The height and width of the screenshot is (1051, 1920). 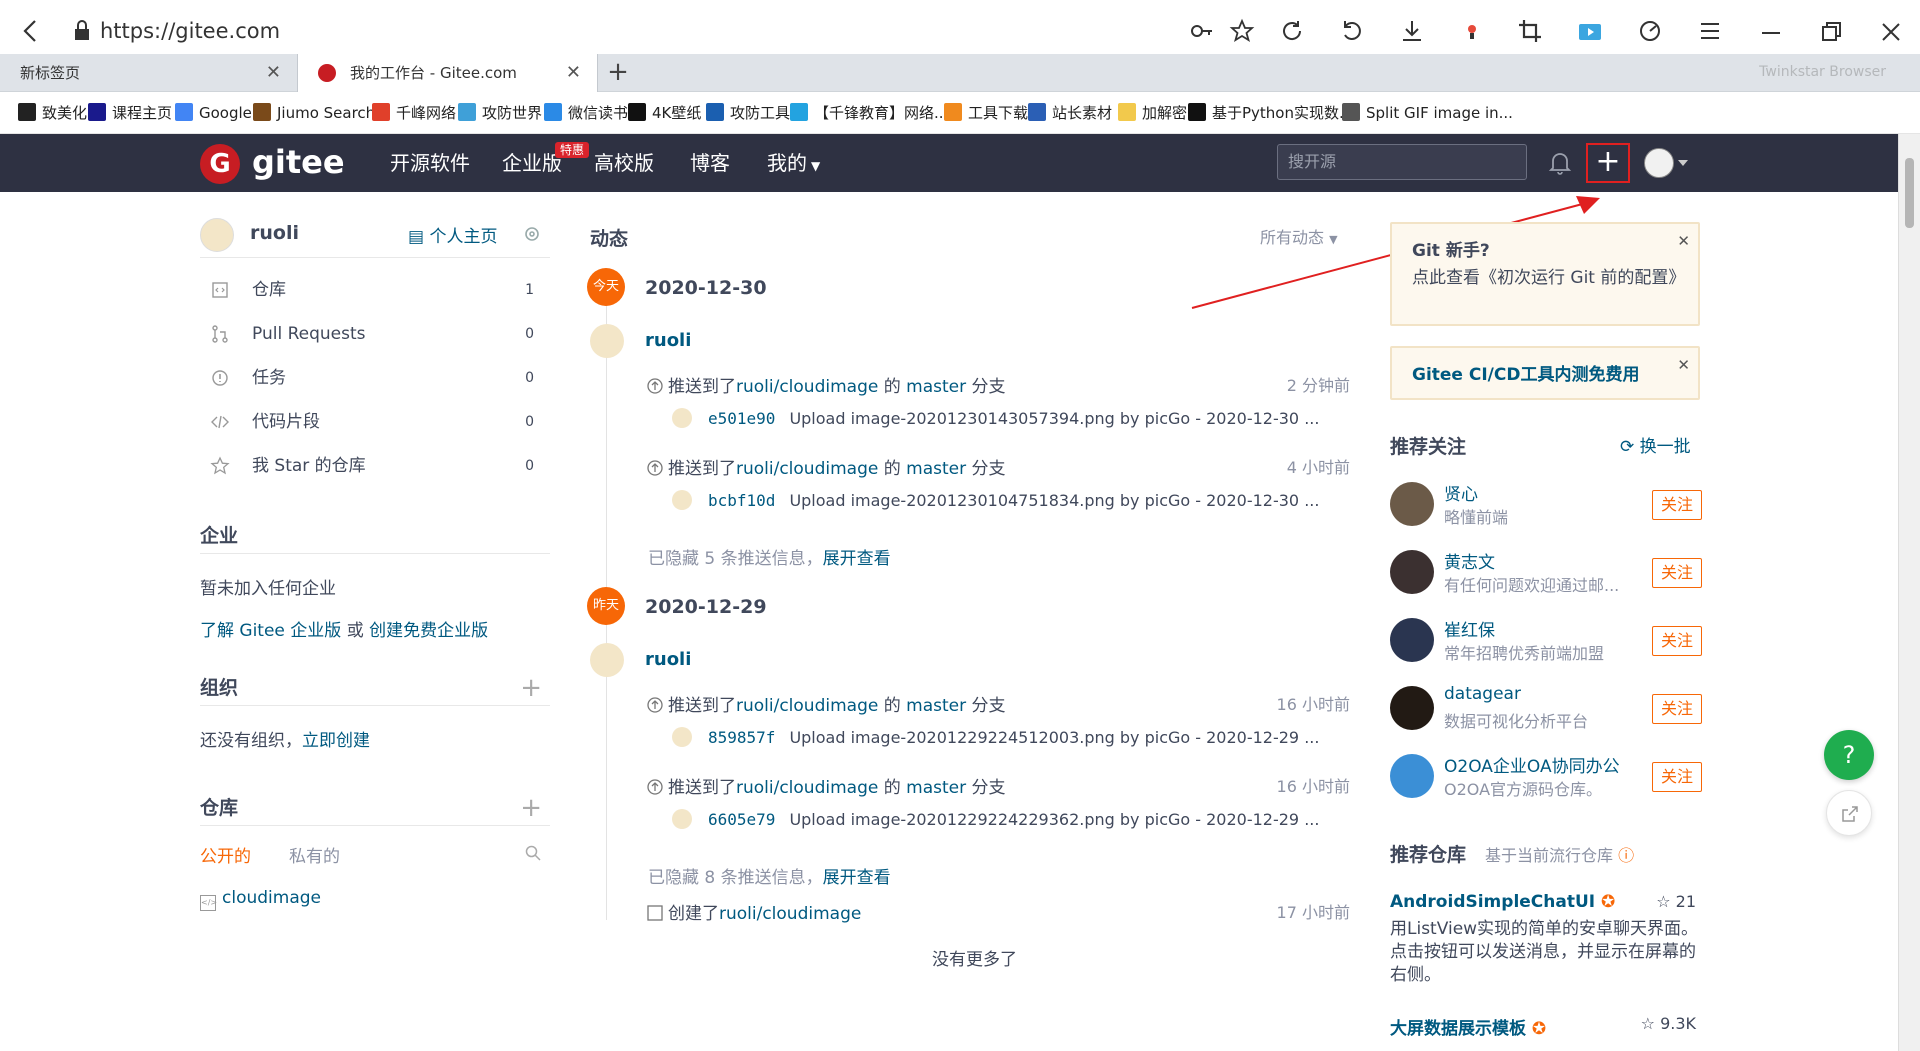 I want to click on ci-cd-tip: ✕ Gitee CI/CD工具内测免费用, so click(x=1545, y=373).